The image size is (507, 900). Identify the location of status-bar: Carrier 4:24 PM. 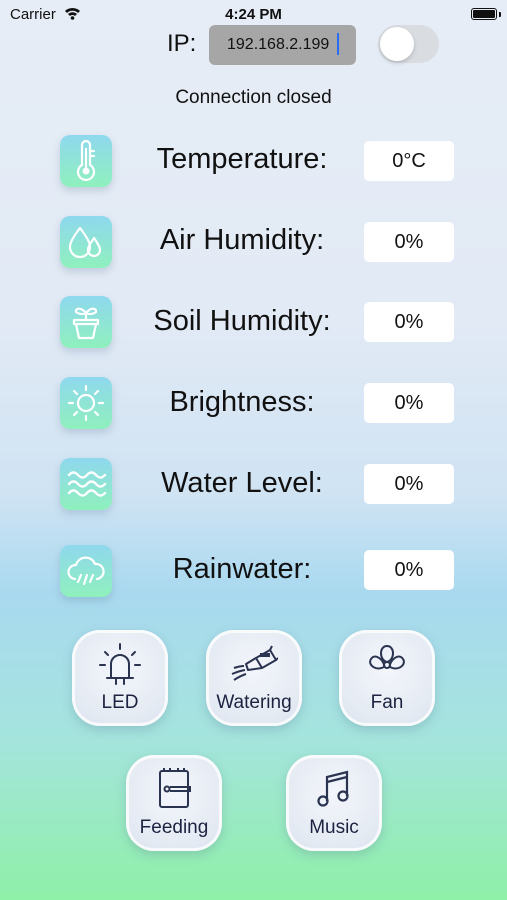
(253, 14).